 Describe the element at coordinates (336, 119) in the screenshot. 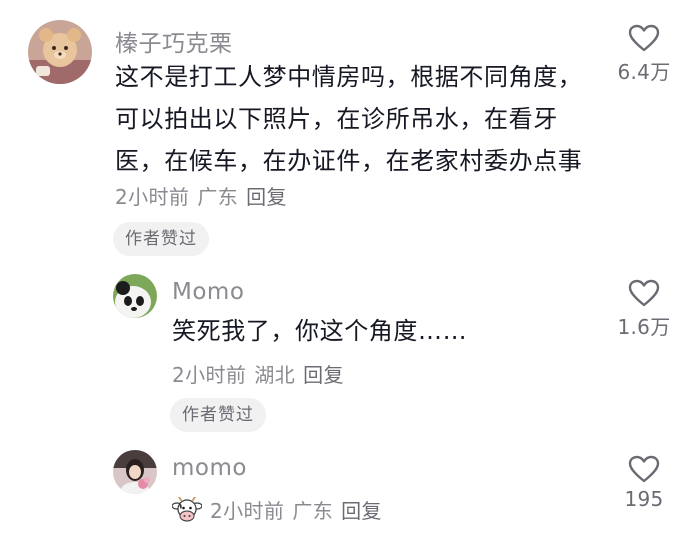

I see `comment-line: 可以拍出以下照片，在诊所吊水，在看牙` at that location.